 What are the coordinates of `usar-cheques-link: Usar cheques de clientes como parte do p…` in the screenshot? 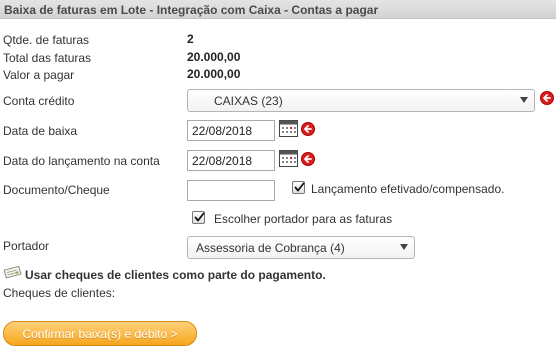 It's located at (175, 275).